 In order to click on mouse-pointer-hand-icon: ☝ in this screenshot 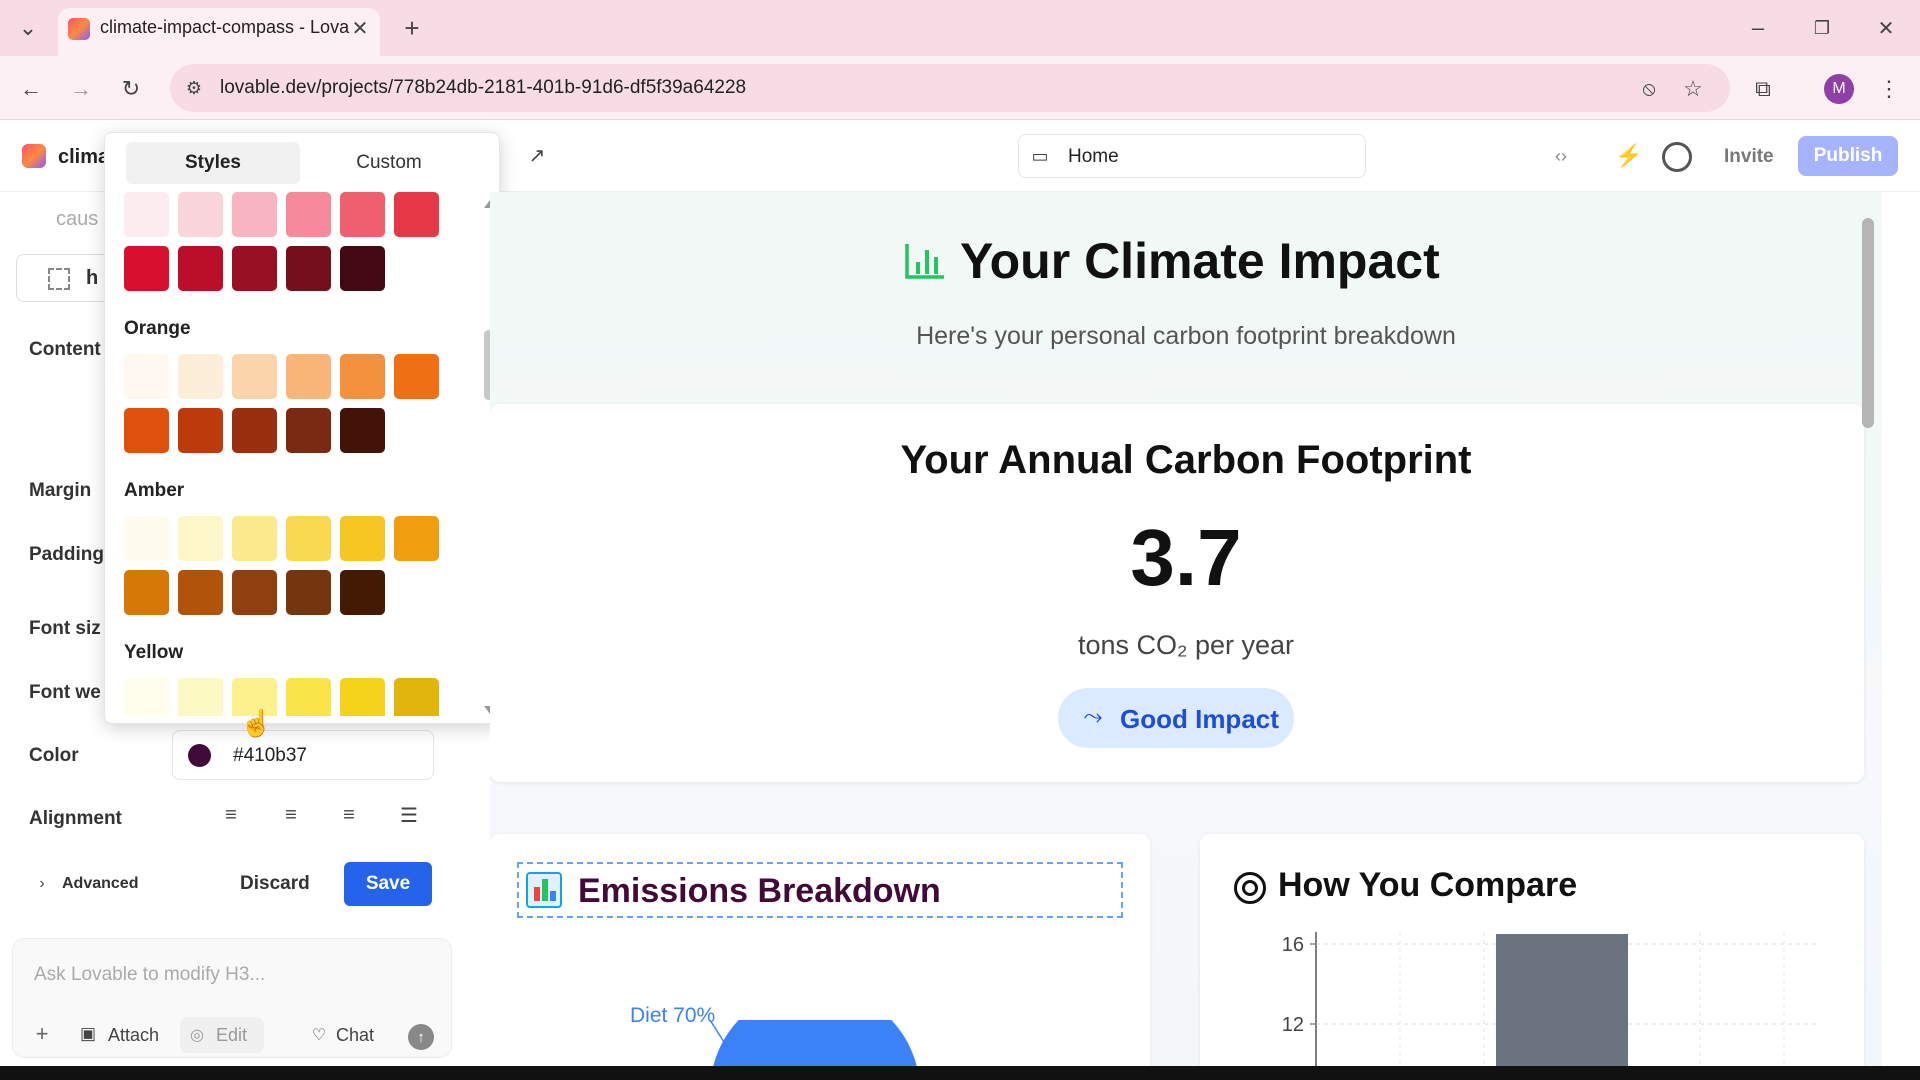, I will do `click(256, 723)`.